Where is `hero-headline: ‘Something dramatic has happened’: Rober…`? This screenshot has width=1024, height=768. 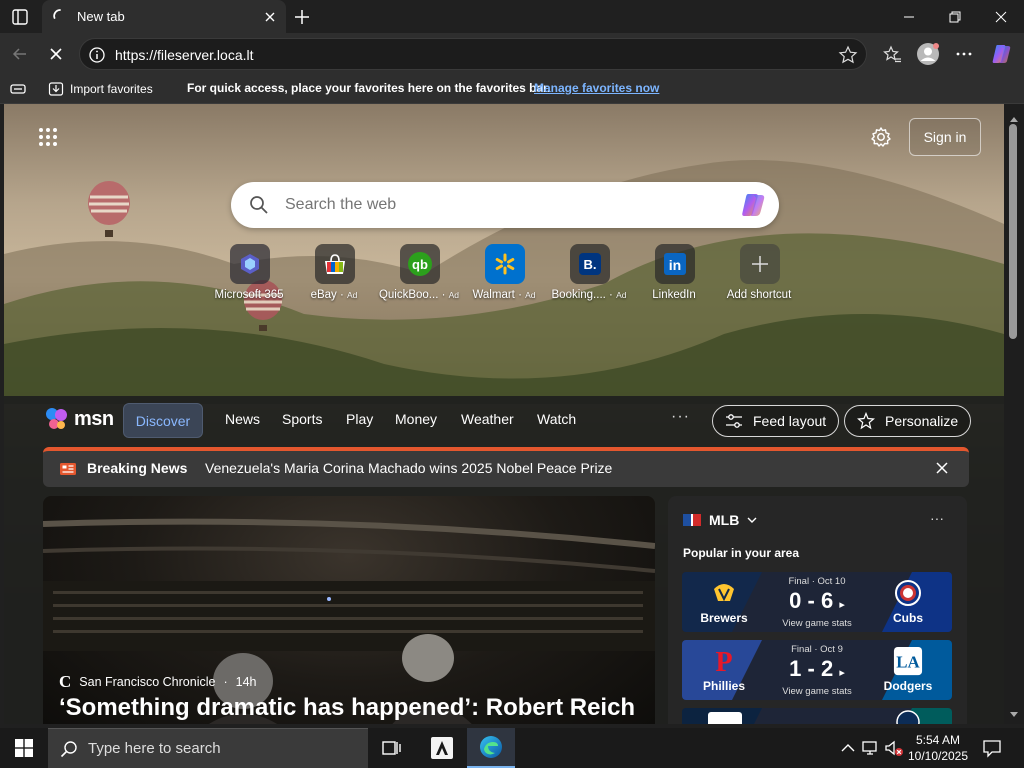
hero-headline: ‘Something dramatic has happened’: Rober… is located at coordinates (347, 708).